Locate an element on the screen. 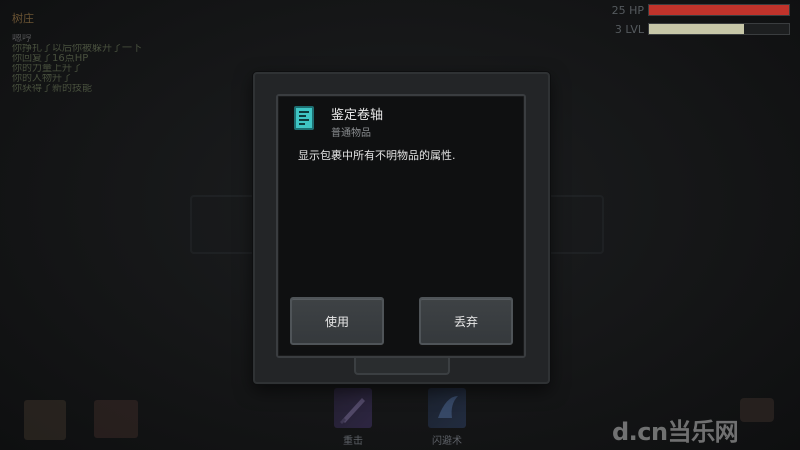 Image resolution: width=800 pixels, height=450 pixels. wing-icon is located at coordinates (448, 407).